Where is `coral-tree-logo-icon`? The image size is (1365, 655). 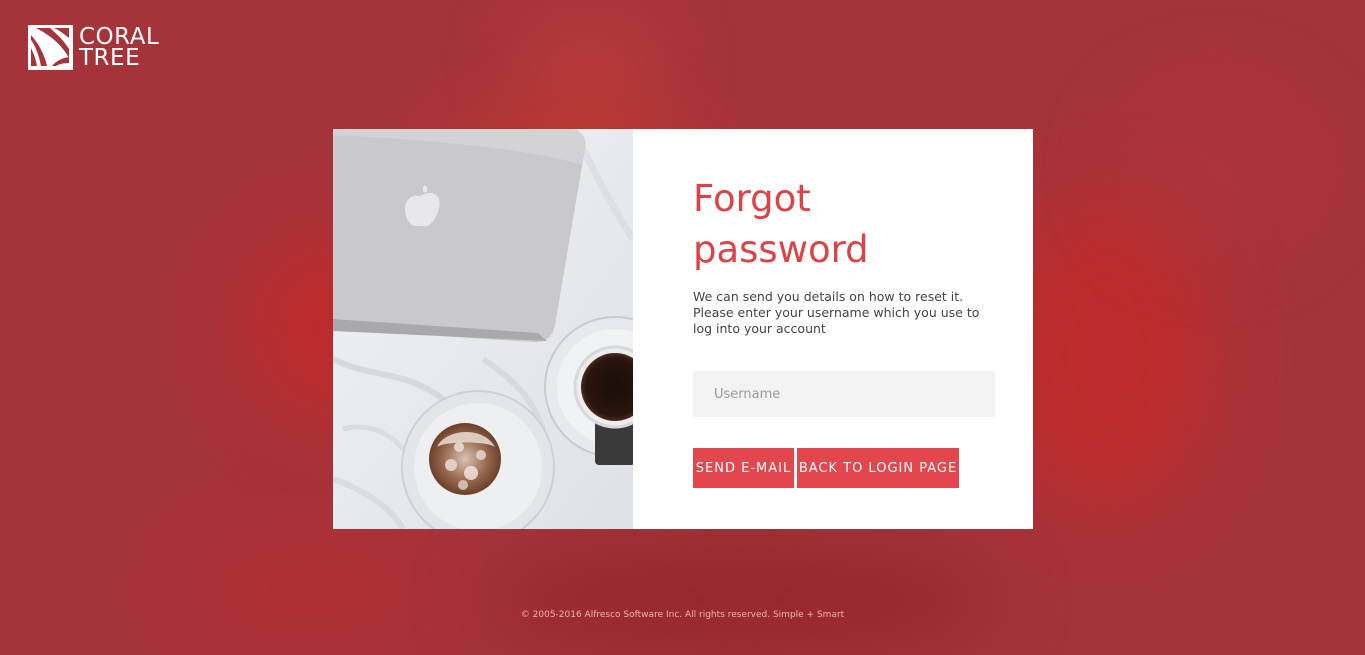 coral-tree-logo-icon is located at coordinates (50, 47).